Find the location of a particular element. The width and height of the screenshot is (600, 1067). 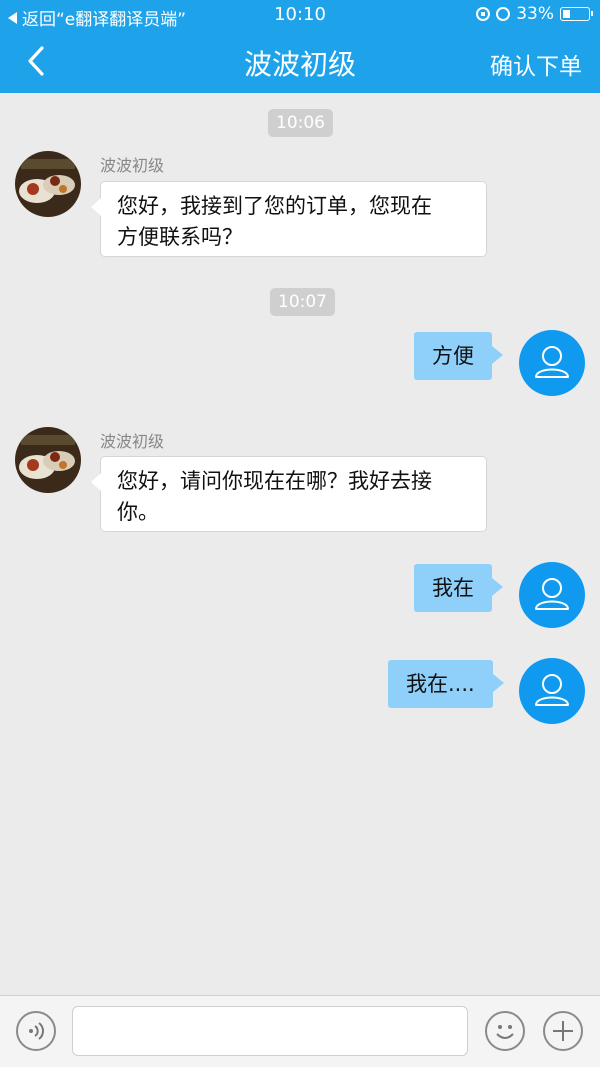

incoming-message: 您好，请问你现在在哪？我好去接 你。 is located at coordinates (289, 494).